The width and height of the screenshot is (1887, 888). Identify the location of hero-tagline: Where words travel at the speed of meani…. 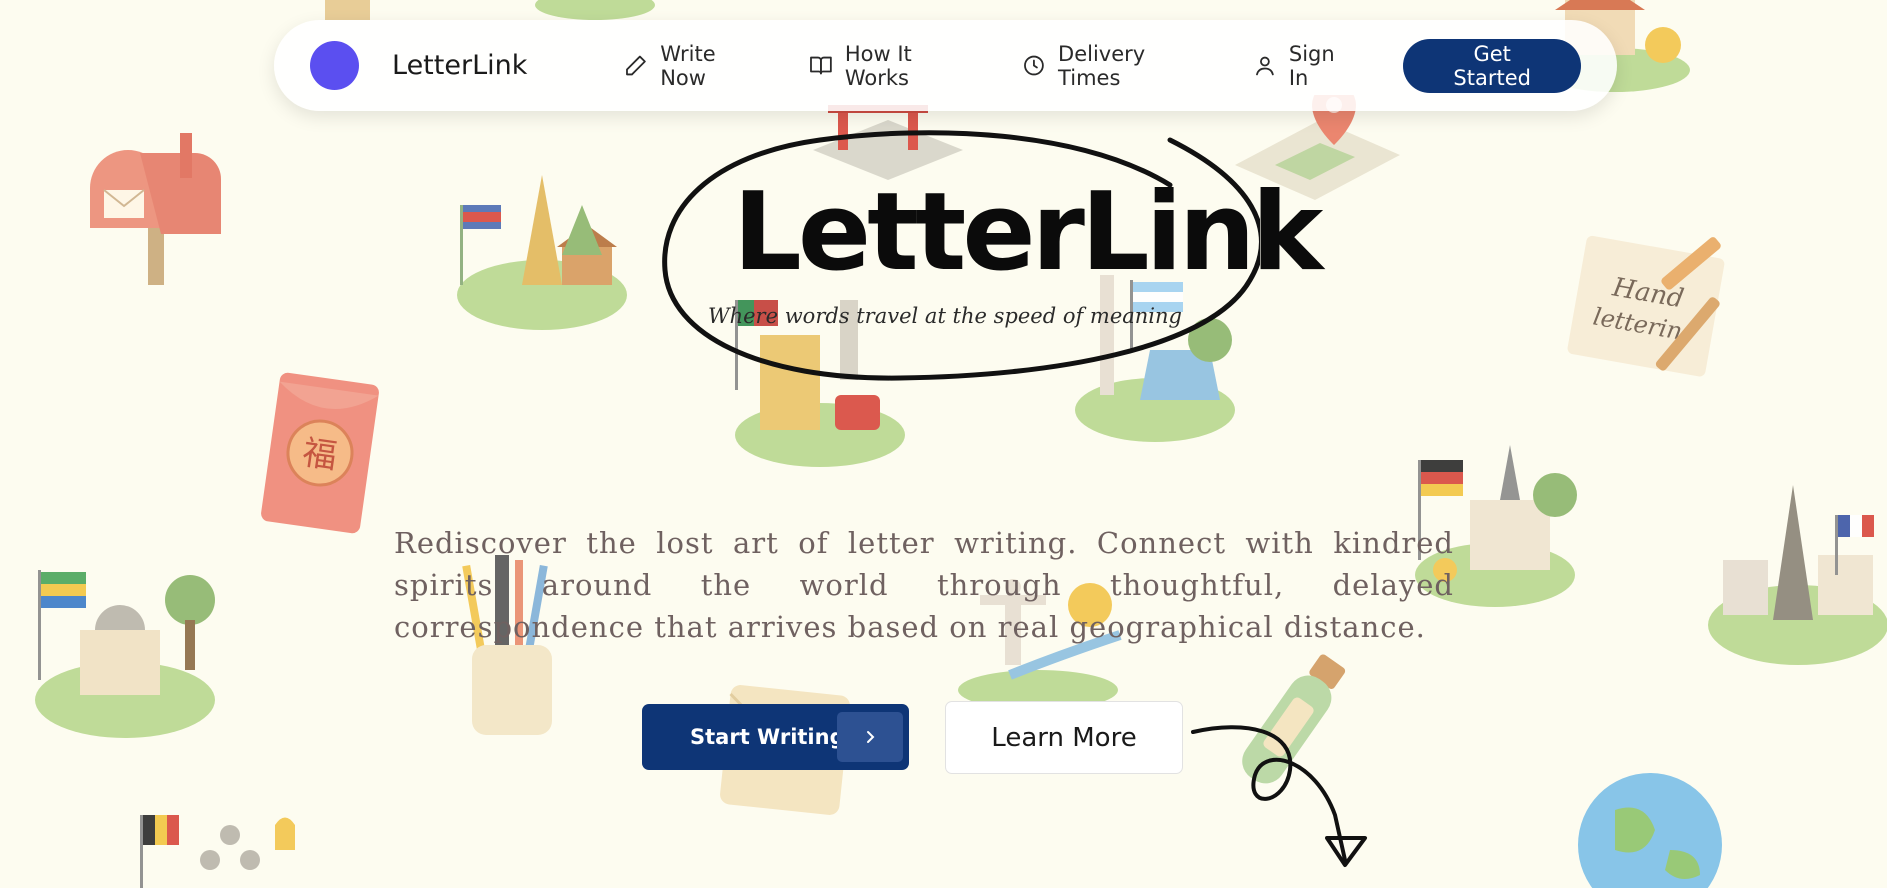
(945, 316).